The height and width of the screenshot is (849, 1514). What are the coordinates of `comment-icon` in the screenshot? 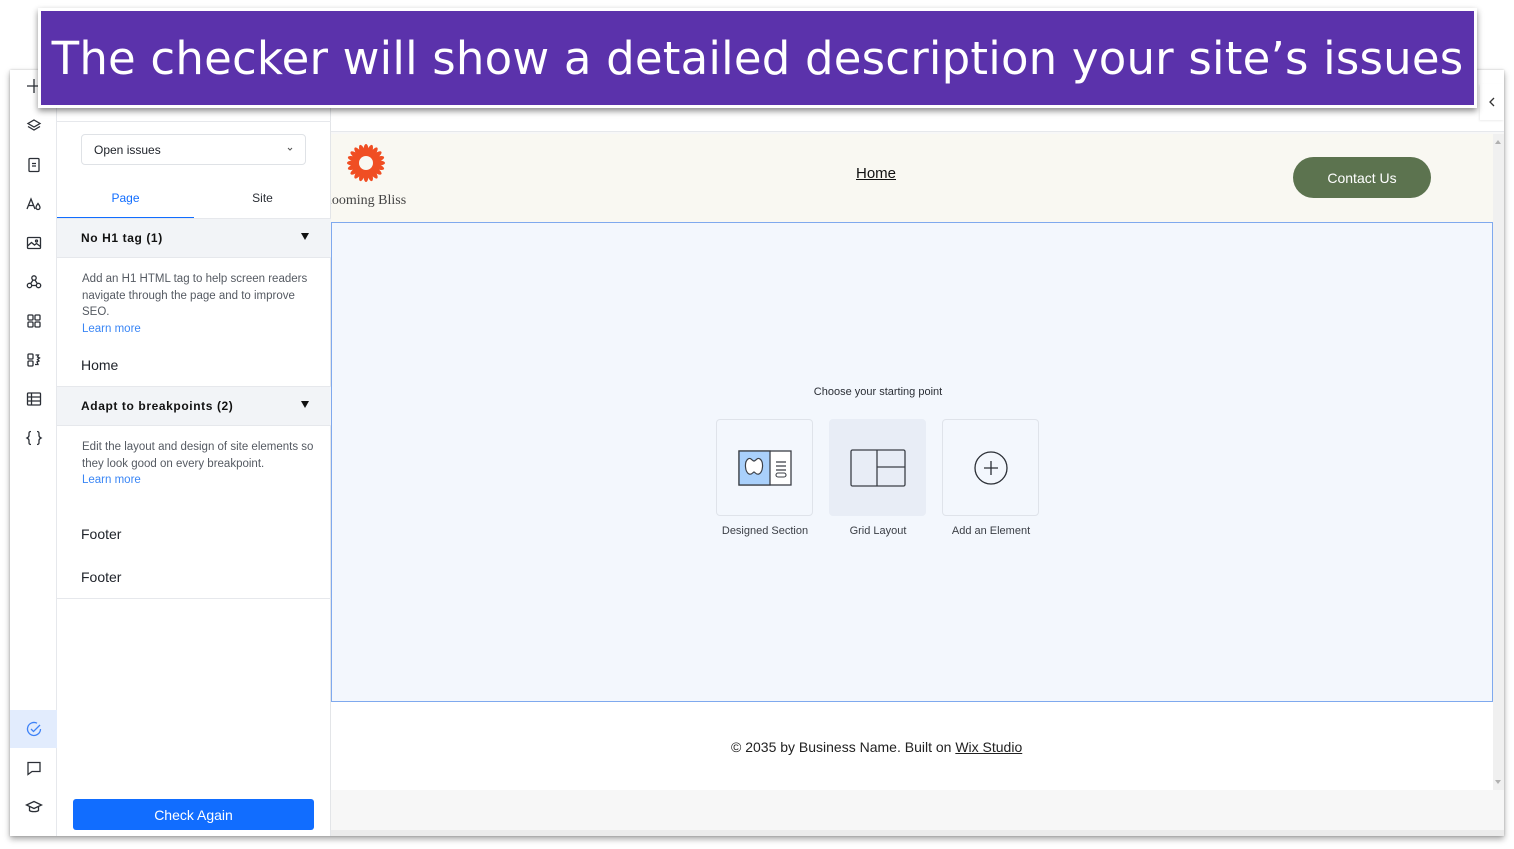 It's located at (33, 768).